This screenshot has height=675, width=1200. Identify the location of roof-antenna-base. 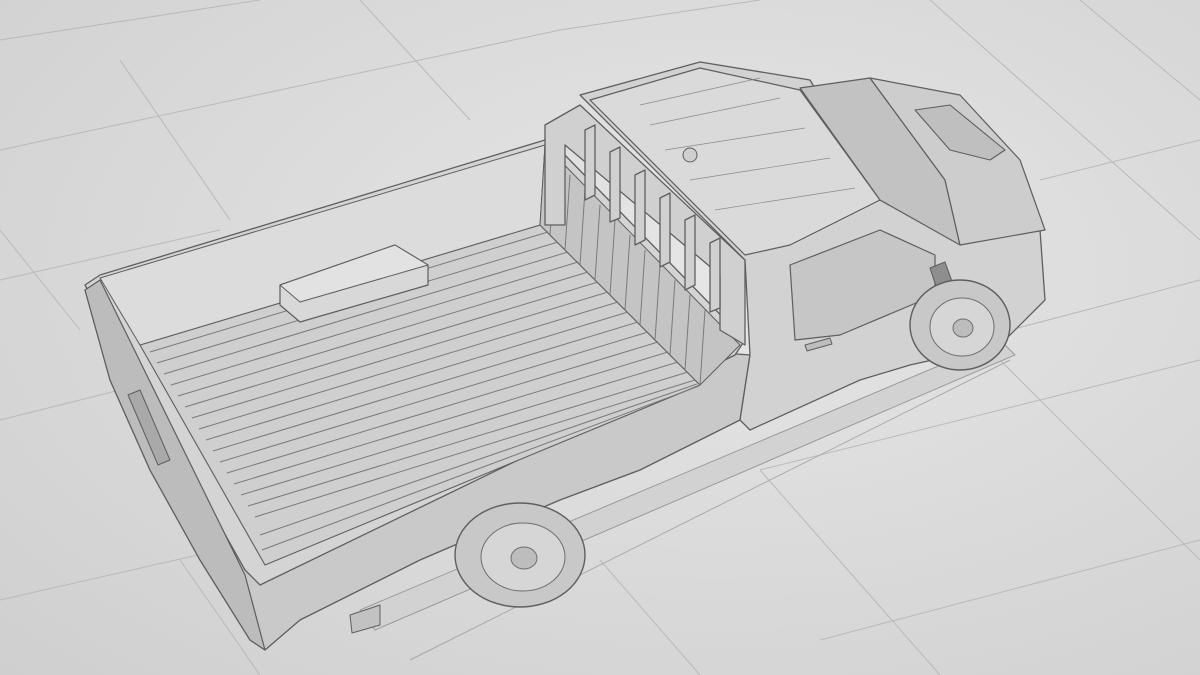
(690, 155).